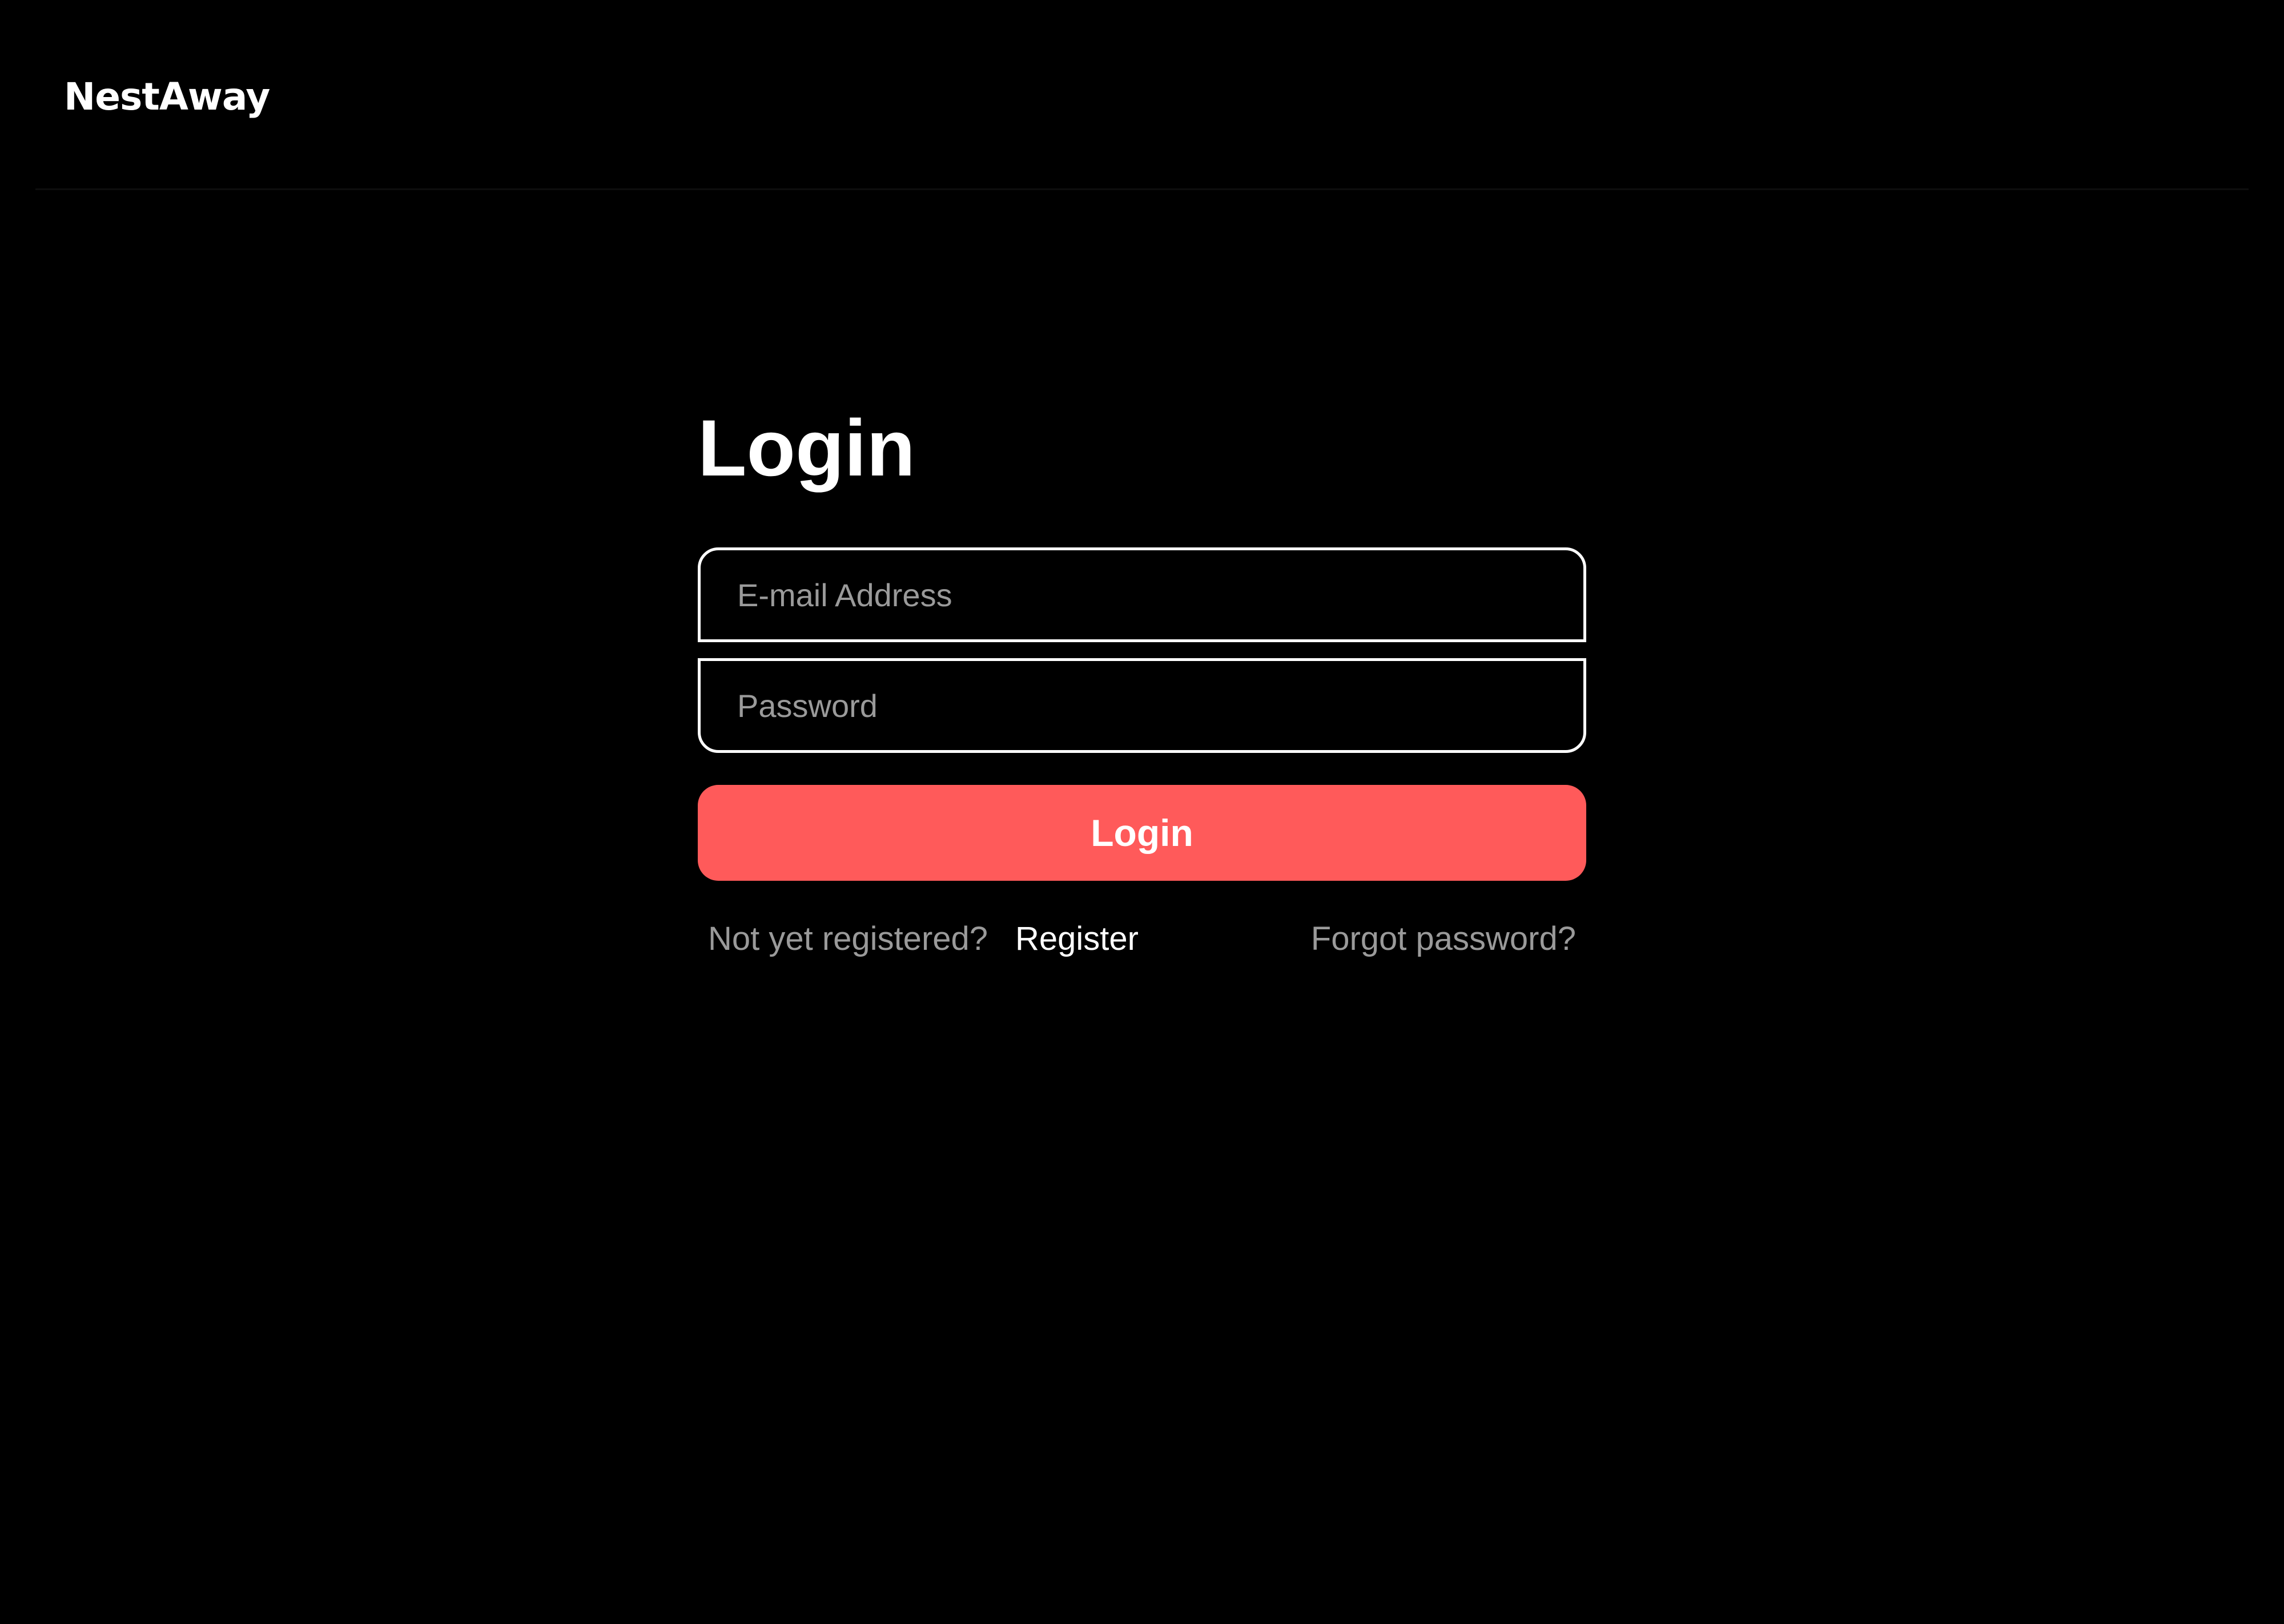 The width and height of the screenshot is (2284, 1624). I want to click on header-divider, so click(1142, 189).